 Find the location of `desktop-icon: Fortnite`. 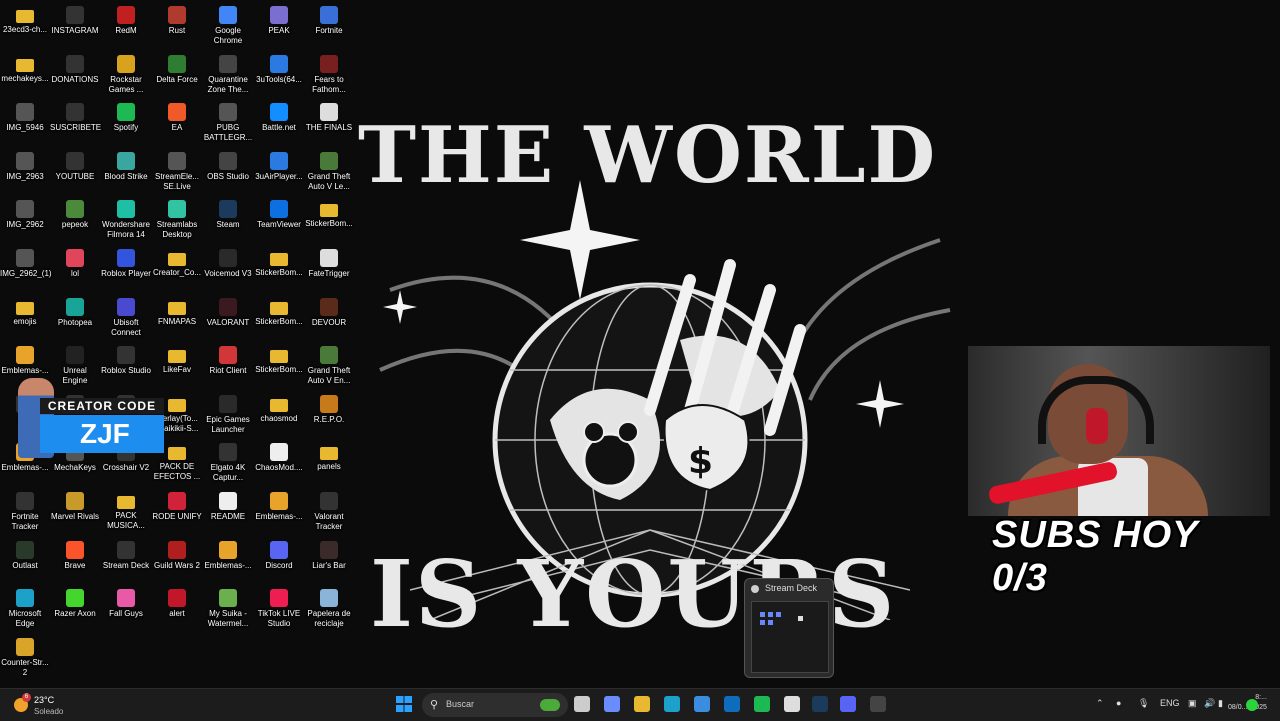

desktop-icon: Fortnite is located at coordinates (329, 26).